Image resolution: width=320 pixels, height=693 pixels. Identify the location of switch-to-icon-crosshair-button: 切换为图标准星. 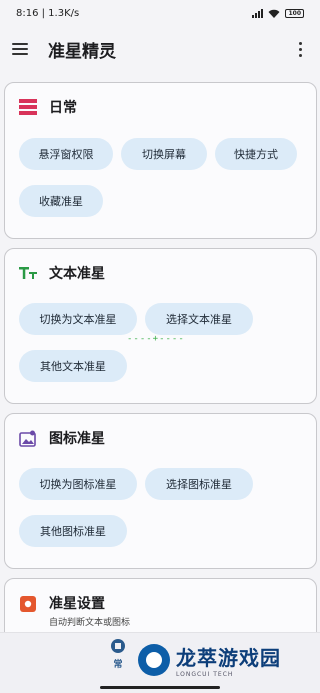
(78, 484).